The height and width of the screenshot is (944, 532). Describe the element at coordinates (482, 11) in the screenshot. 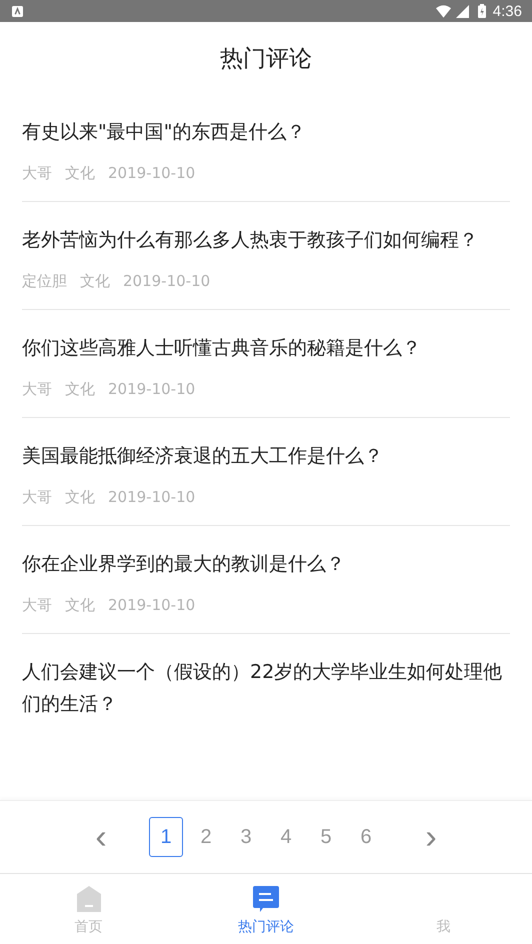

I see `battery-icon` at that location.